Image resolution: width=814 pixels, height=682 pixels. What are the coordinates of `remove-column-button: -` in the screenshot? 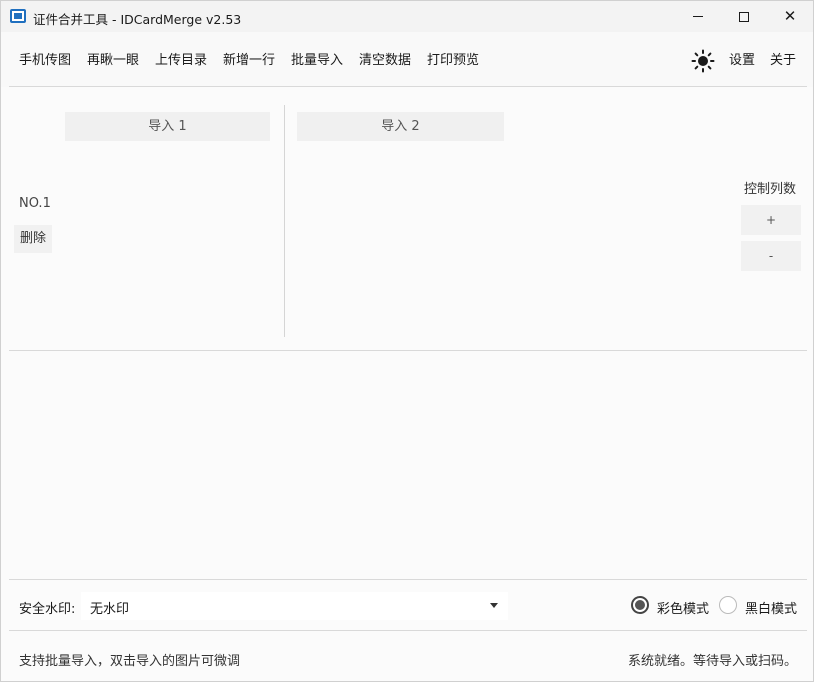 It's located at (771, 256).